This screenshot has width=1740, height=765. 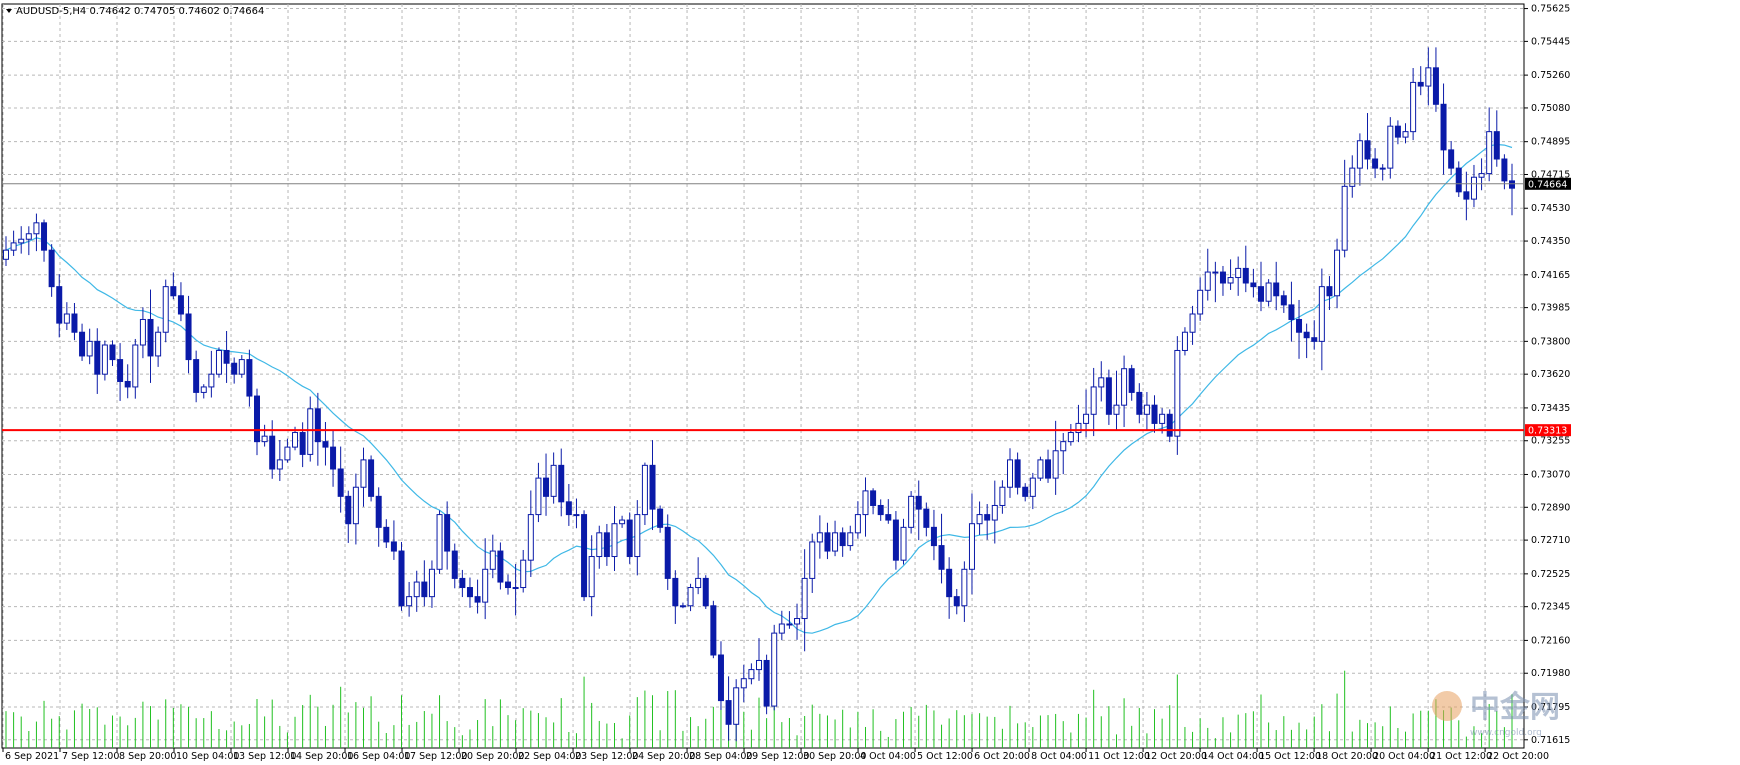 What do you see at coordinates (945, 756) in the screenshot?
I see `time-tick-label: 5 Oct 12:00` at bounding box center [945, 756].